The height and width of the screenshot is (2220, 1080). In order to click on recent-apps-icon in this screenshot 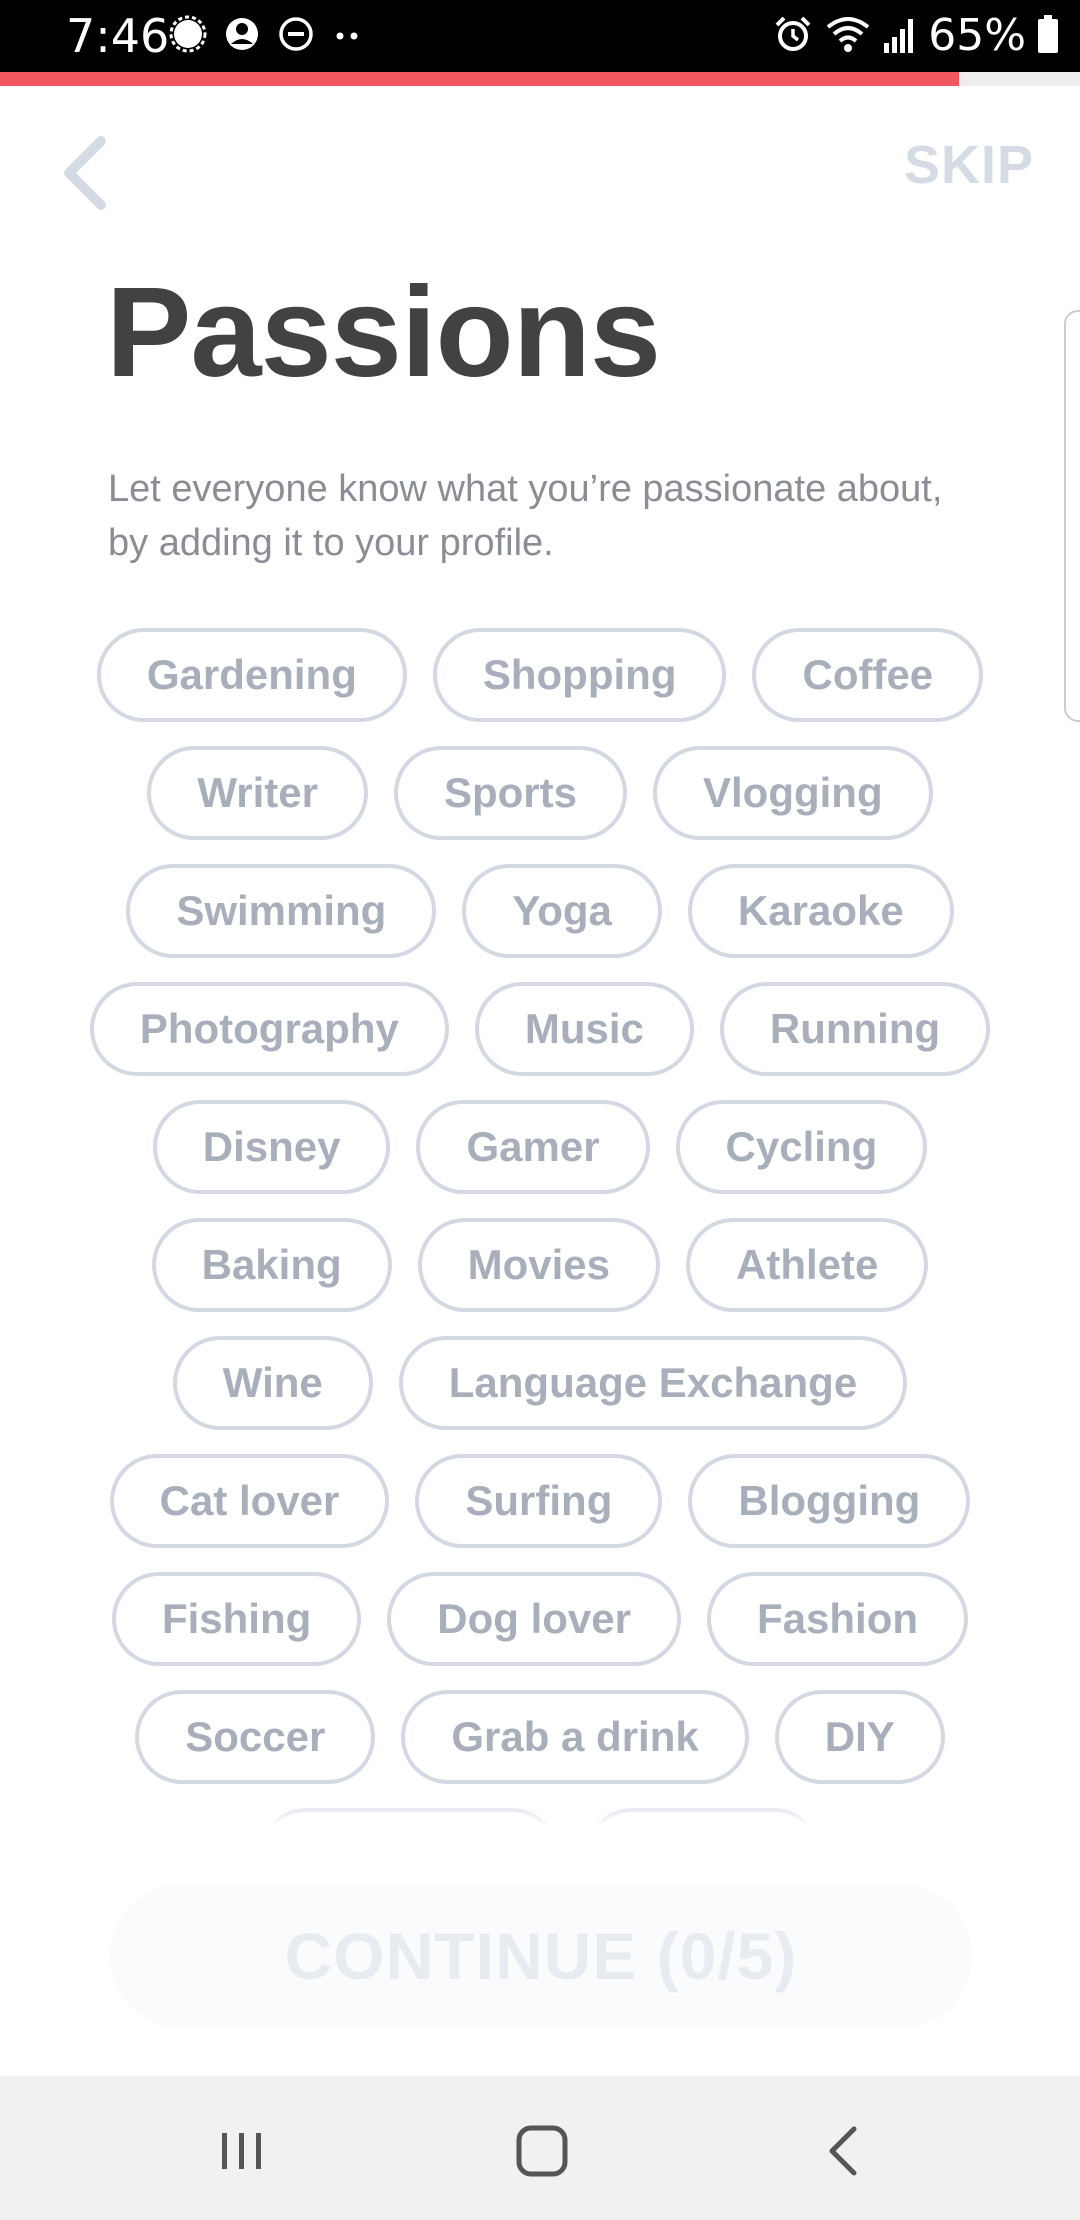, I will do `click(241, 2151)`.